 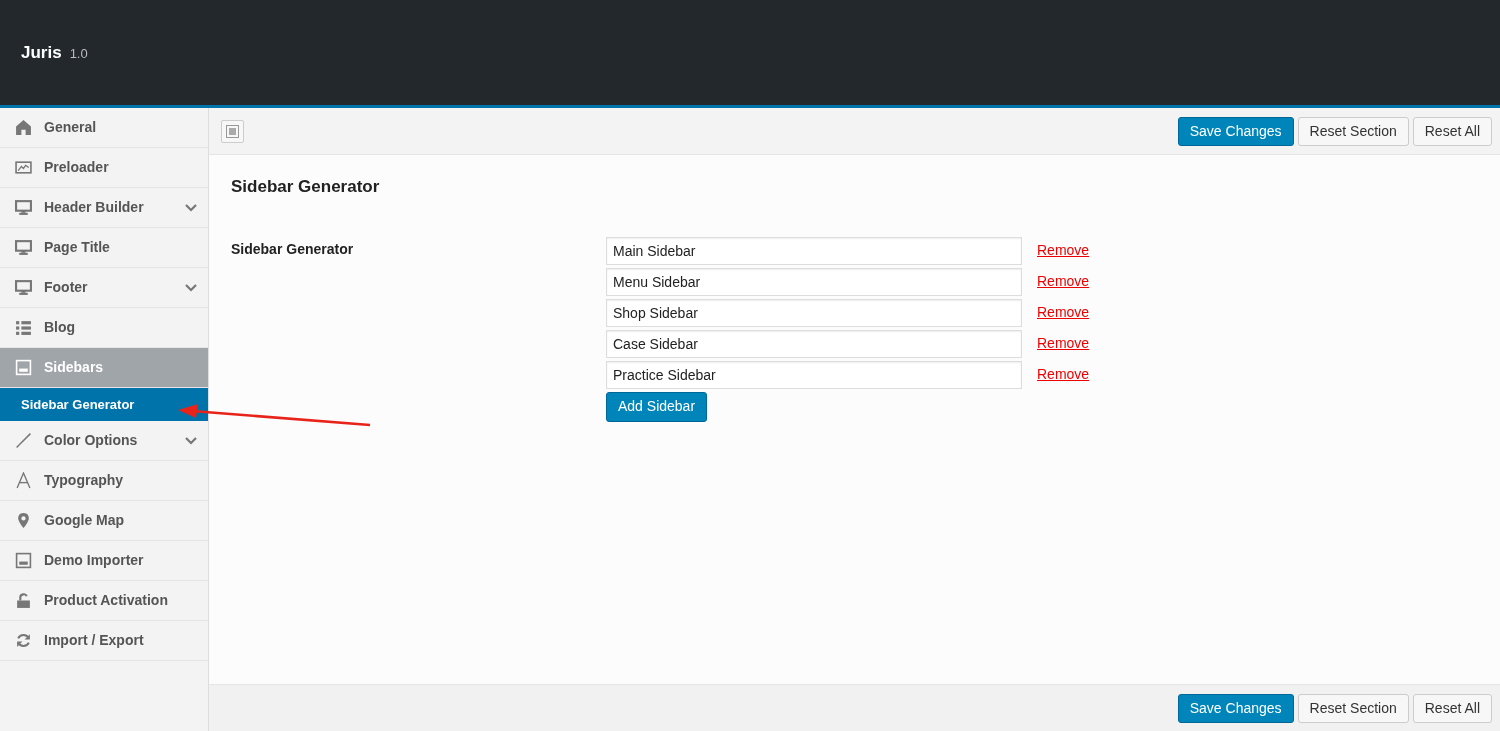 What do you see at coordinates (104, 601) in the screenshot?
I see `menu-item: Product Activation` at bounding box center [104, 601].